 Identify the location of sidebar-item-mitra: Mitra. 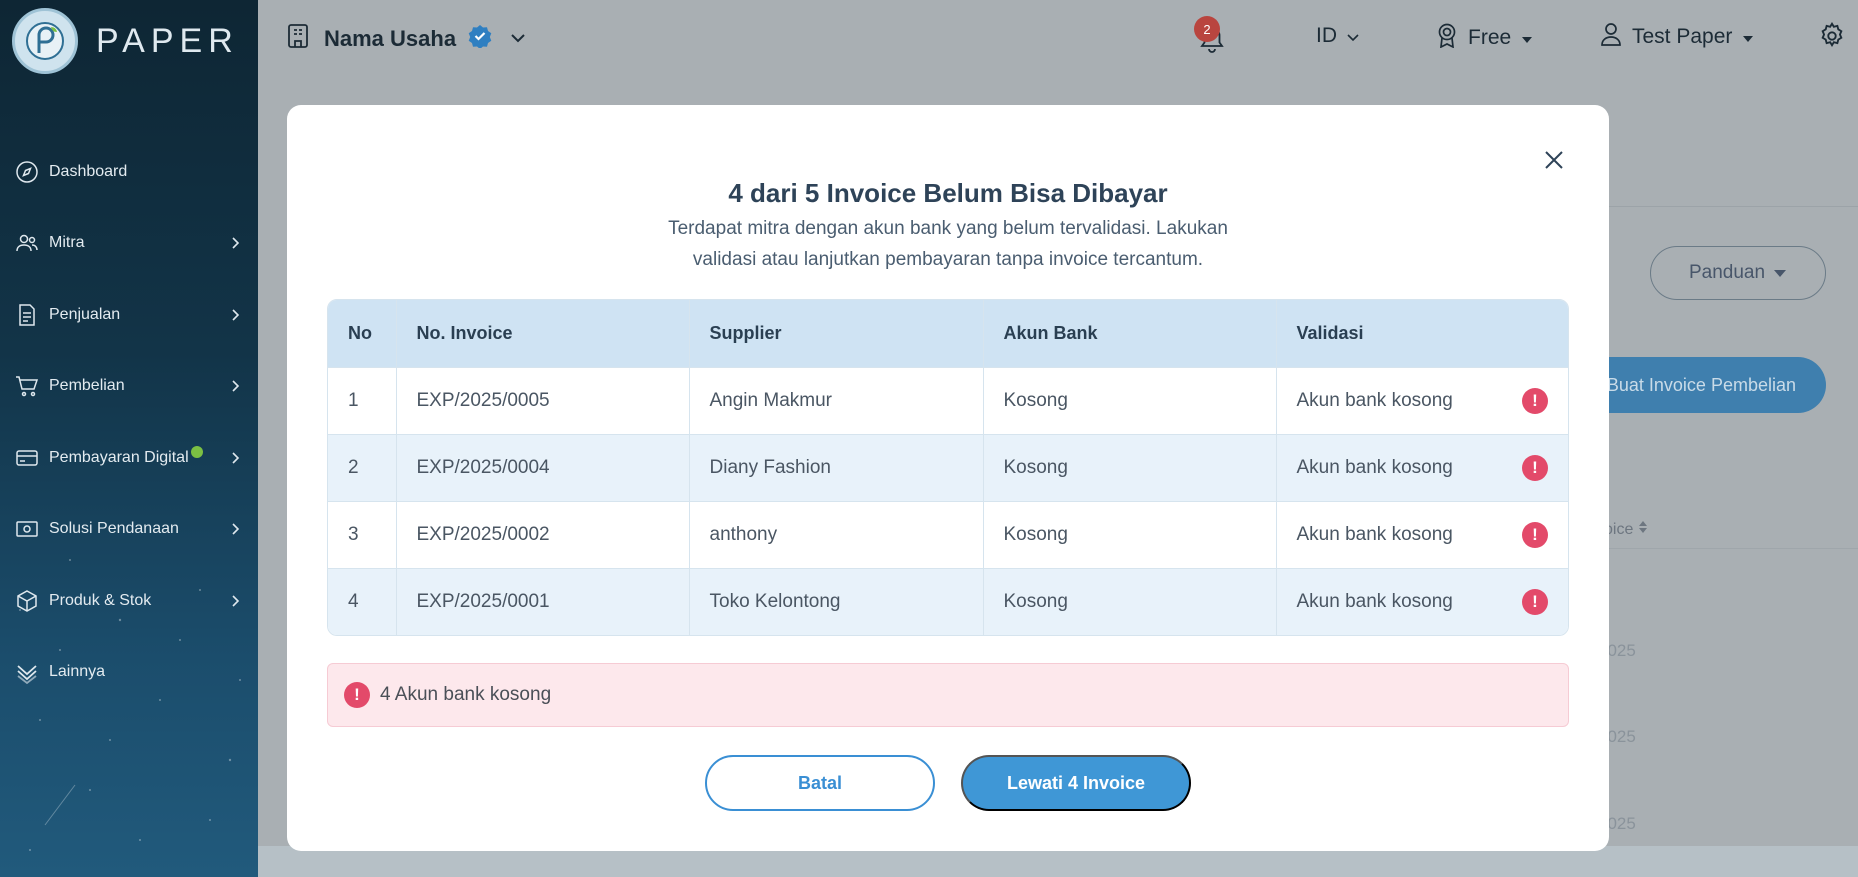
(129, 244).